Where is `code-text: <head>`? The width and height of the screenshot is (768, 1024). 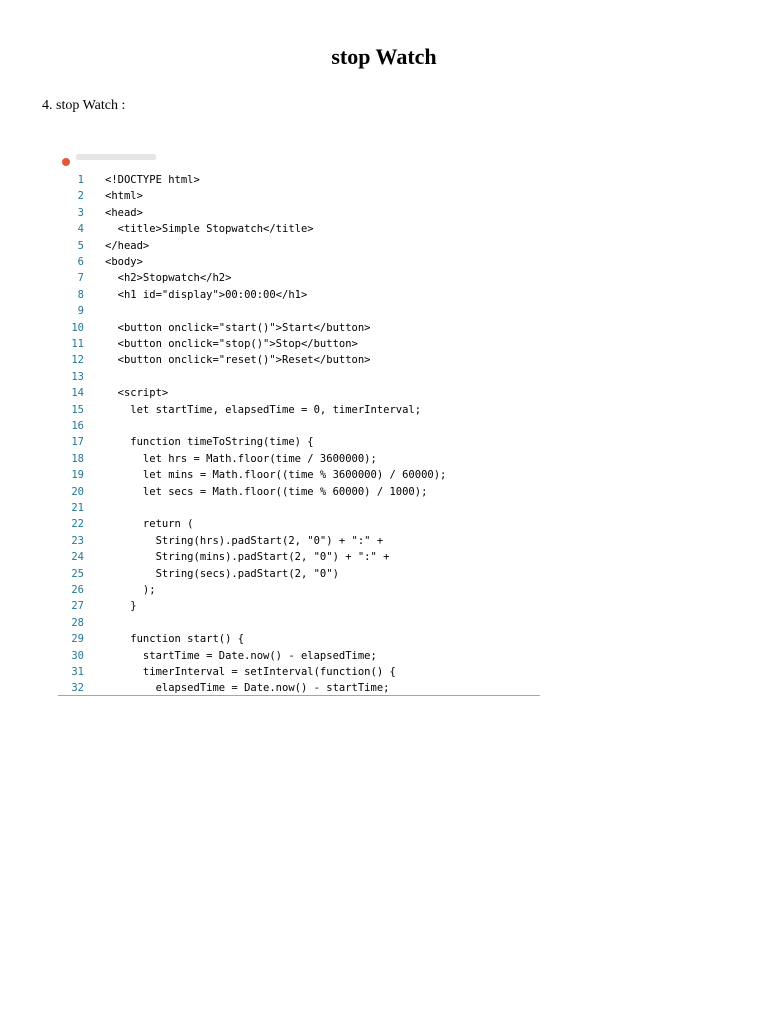 code-text: <head> is located at coordinates (124, 212).